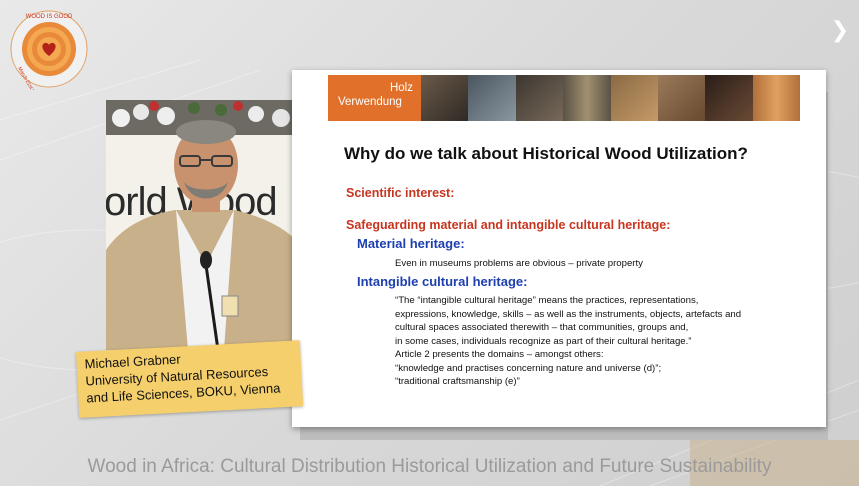  Describe the element at coordinates (400, 193) in the screenshot. I see `scientific-interest-heading: Scientific interest:` at that location.